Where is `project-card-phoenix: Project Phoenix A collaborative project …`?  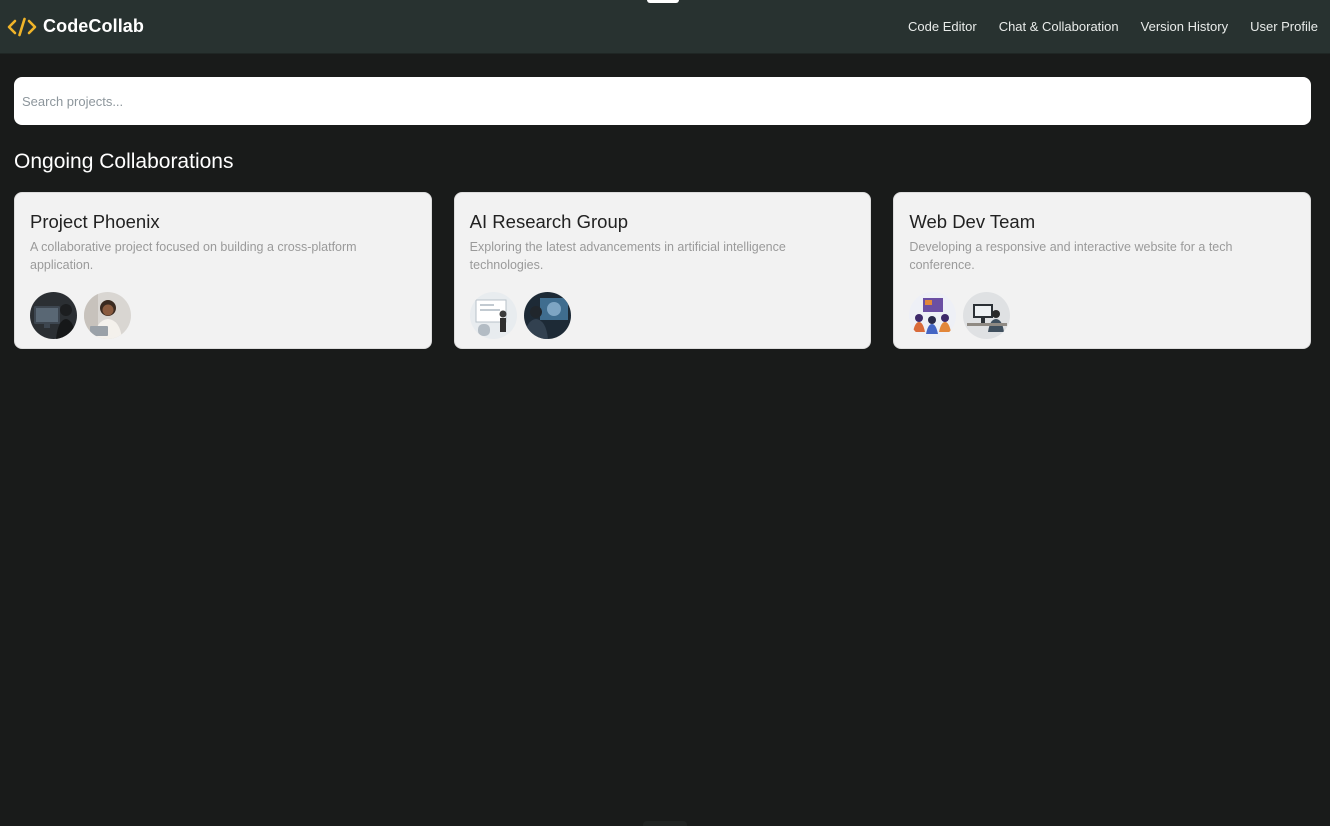 project-card-phoenix: Project Phoenix A collaborative project … is located at coordinates (223, 270).